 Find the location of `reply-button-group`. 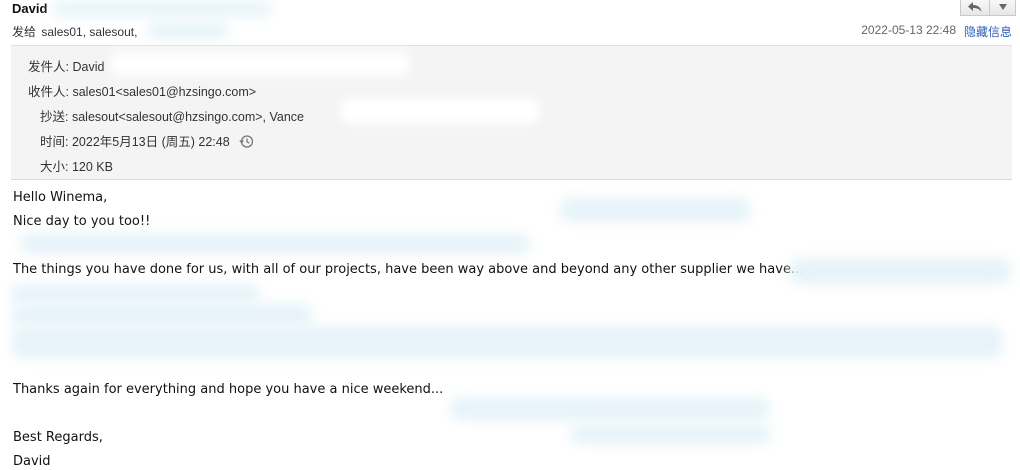

reply-button-group is located at coordinates (988, 8).